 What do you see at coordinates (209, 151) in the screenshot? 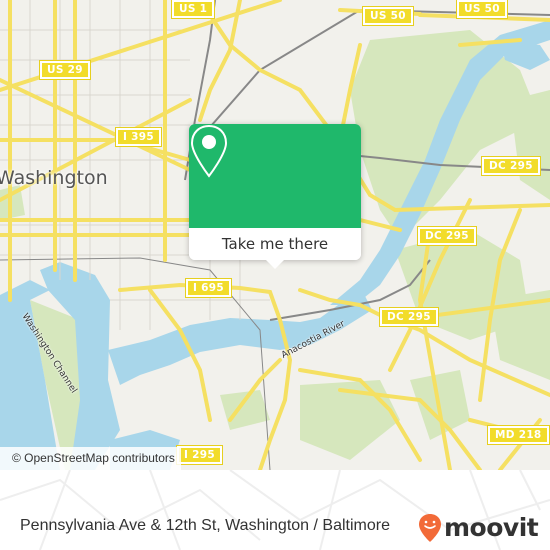
I see `location-pin-icon` at bounding box center [209, 151].